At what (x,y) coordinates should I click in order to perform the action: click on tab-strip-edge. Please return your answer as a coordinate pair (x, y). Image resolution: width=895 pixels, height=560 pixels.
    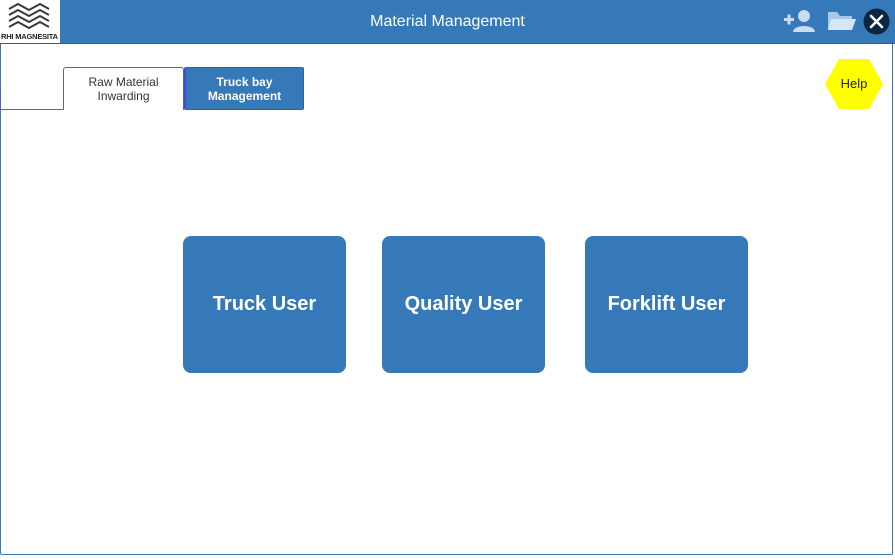
    Looking at the image, I should click on (0, 100).